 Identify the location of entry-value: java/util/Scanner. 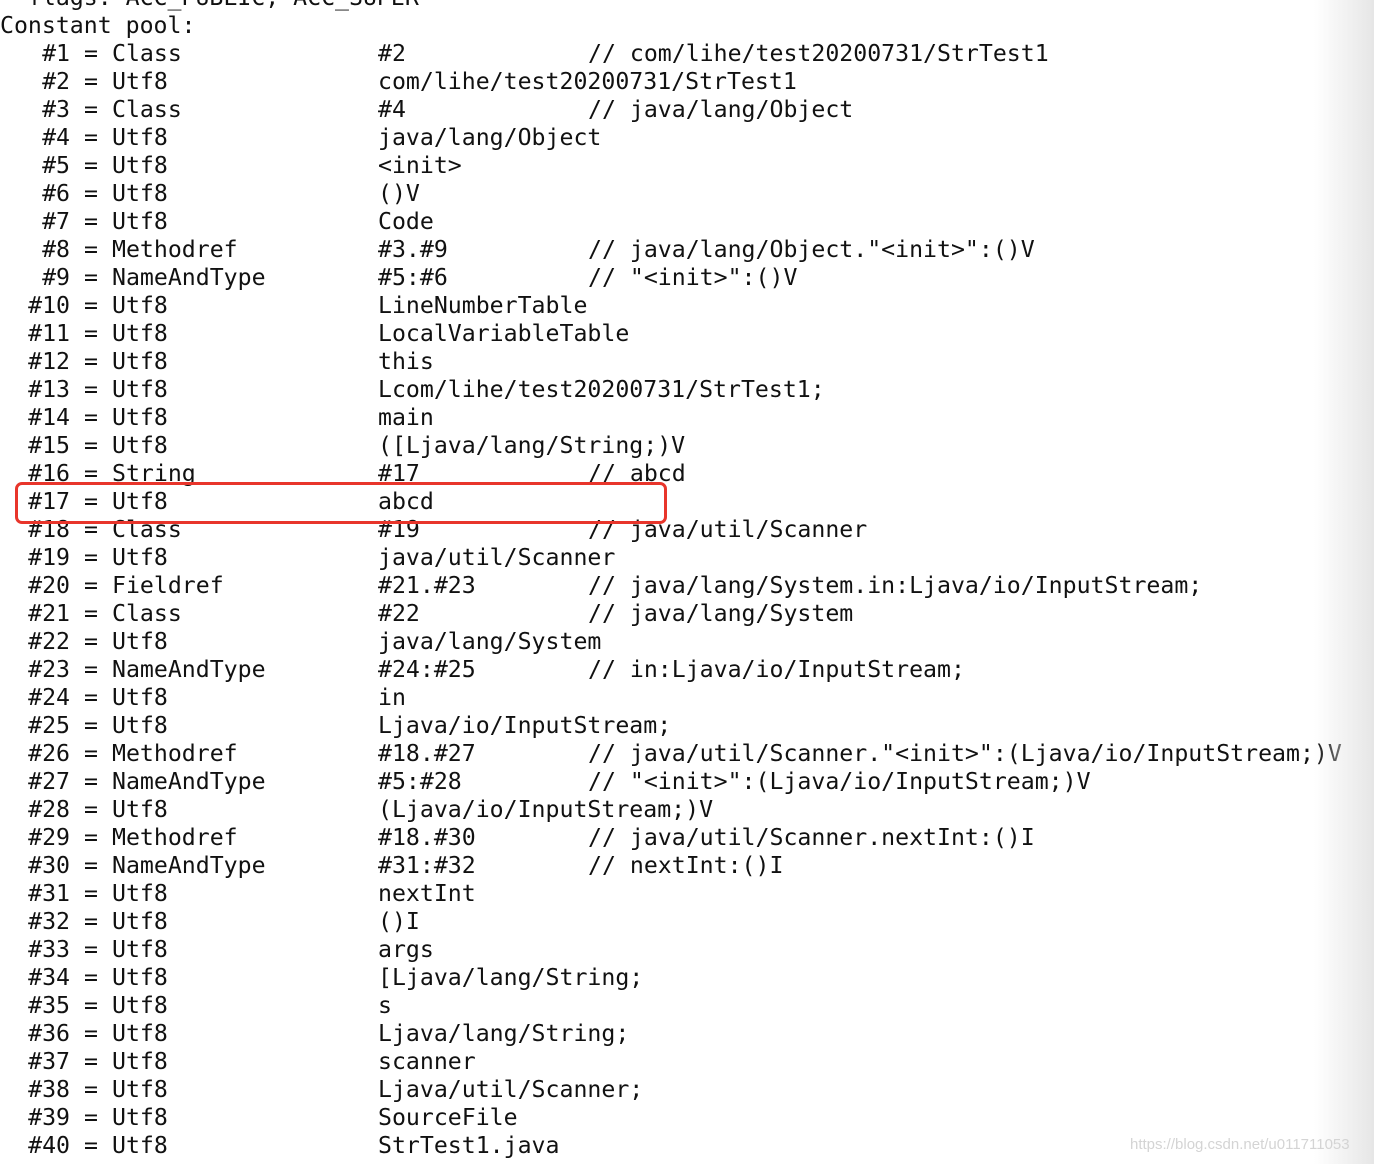
(497, 557).